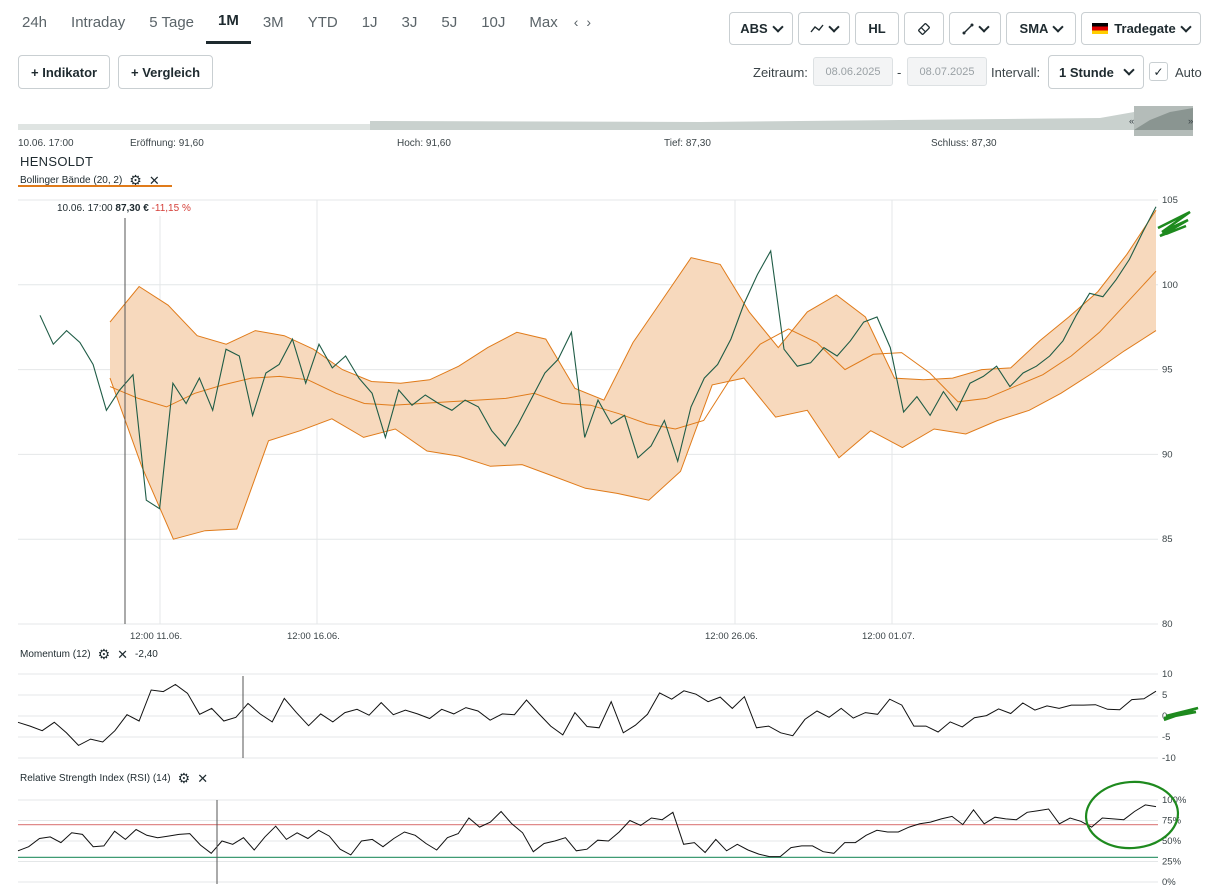 The width and height of the screenshot is (1214, 886). I want to click on tooltip-change: -11,15 %, so click(171, 208).